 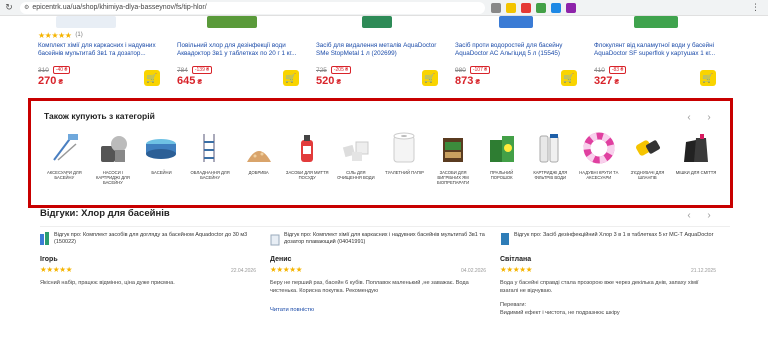 I want to click on more-menu-icon: ⋮, so click(x=755, y=7).